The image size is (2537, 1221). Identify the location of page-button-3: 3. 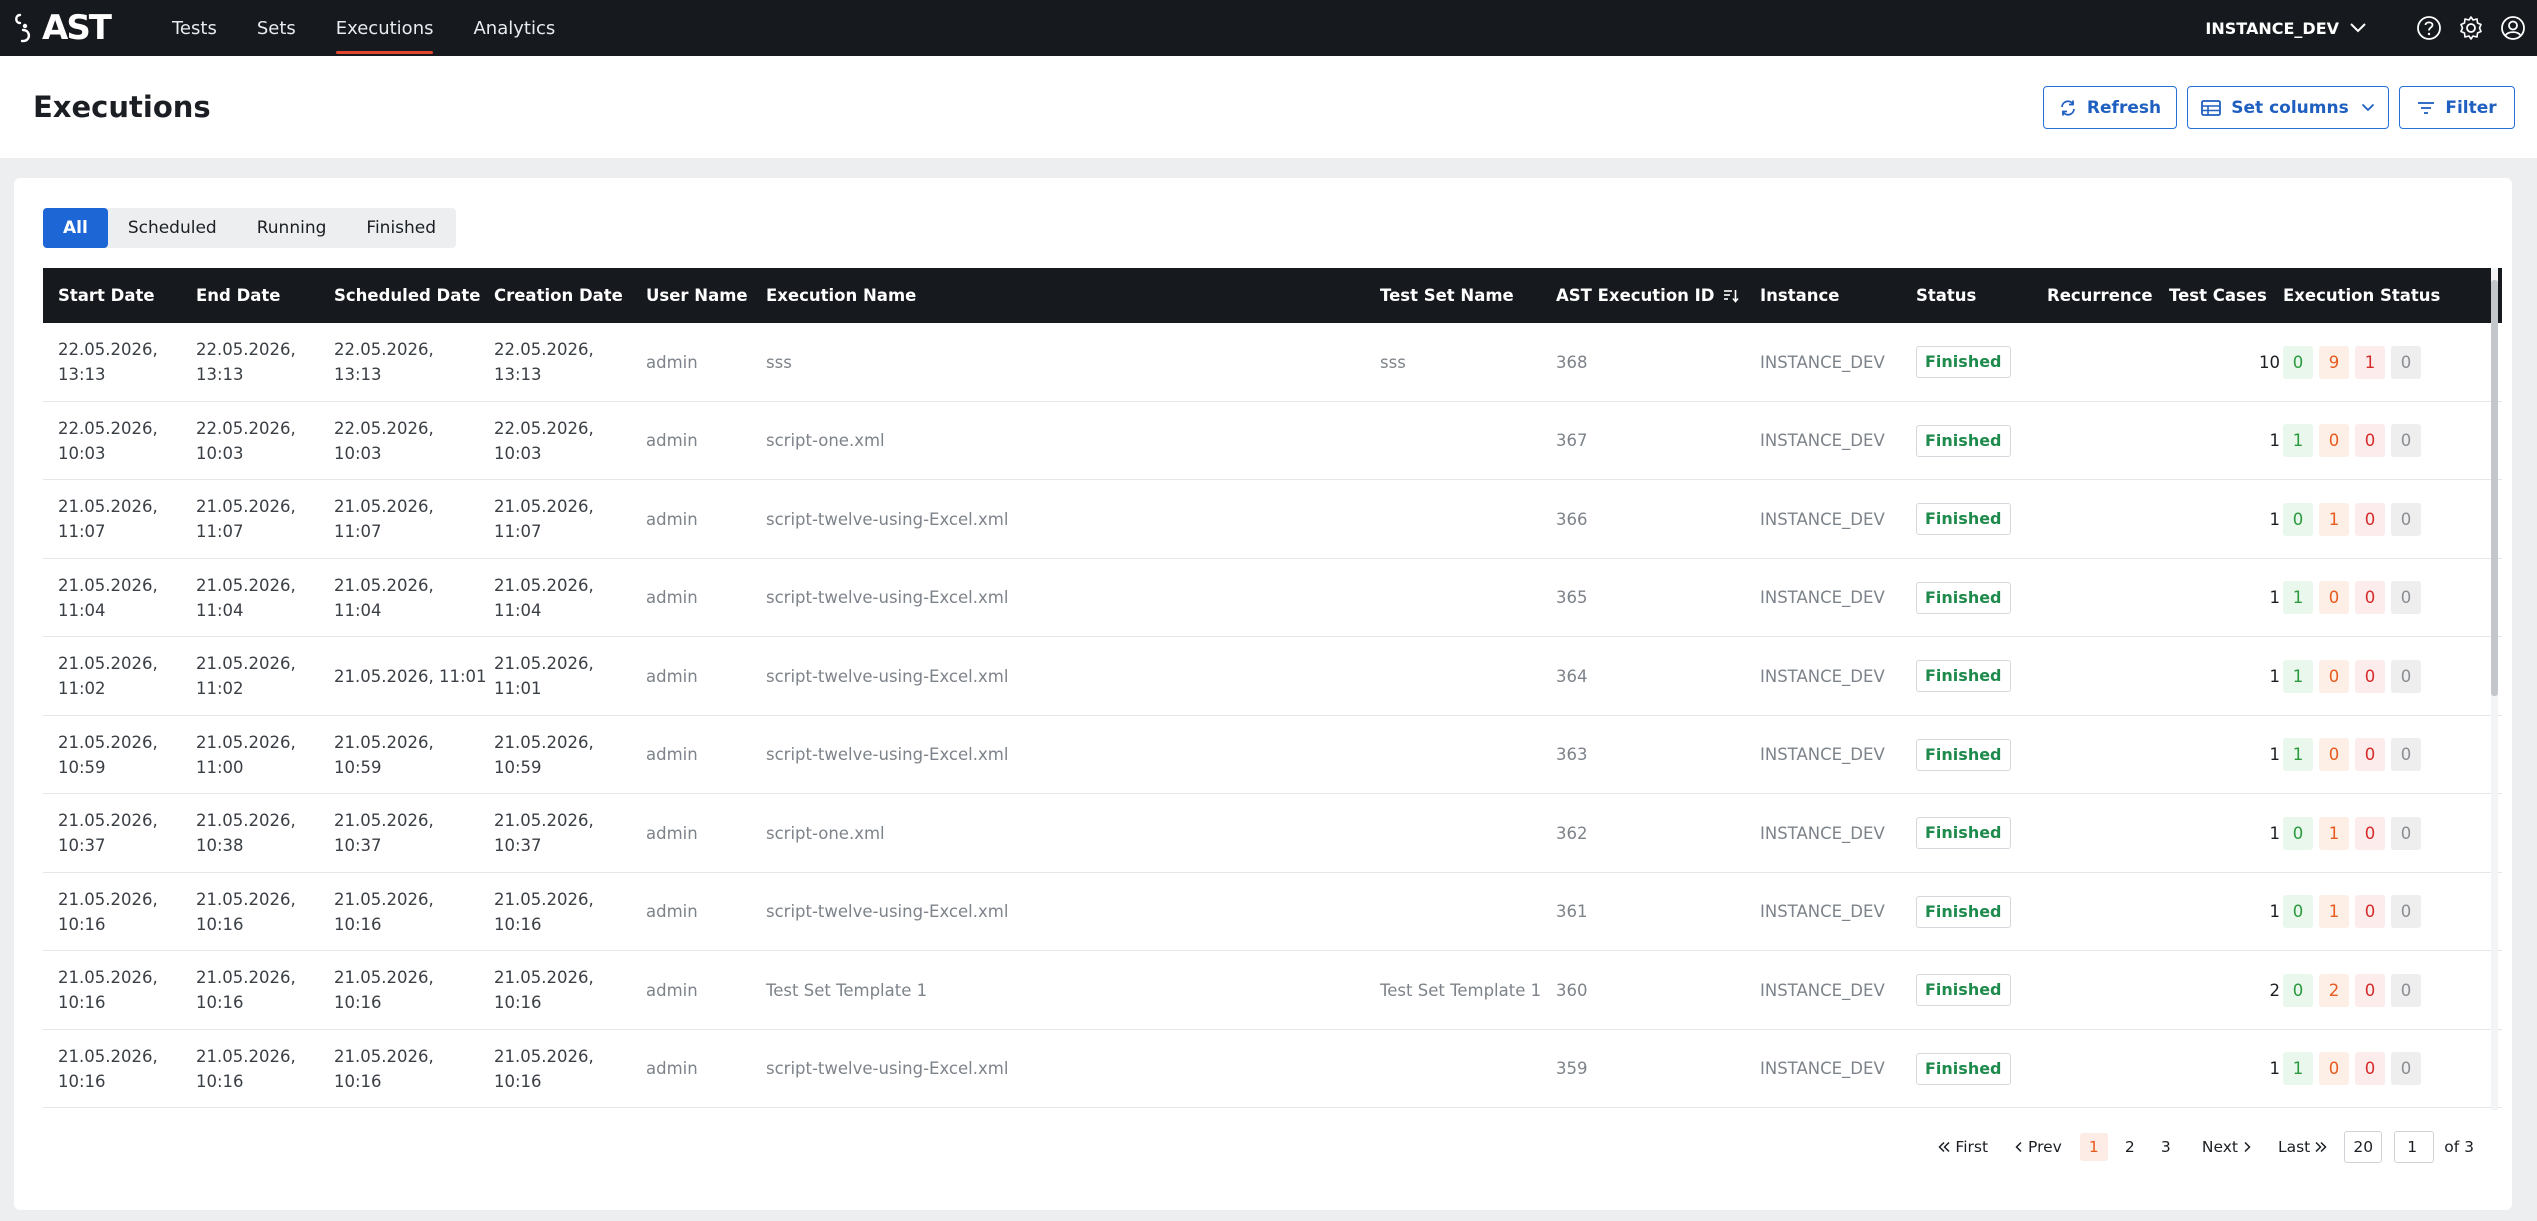
(2166, 1147).